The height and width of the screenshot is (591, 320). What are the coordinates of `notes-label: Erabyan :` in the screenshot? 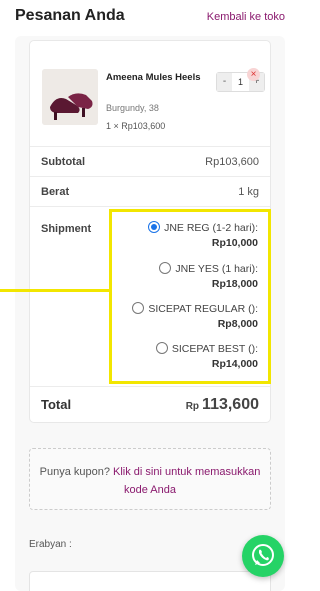 It's located at (50, 544).